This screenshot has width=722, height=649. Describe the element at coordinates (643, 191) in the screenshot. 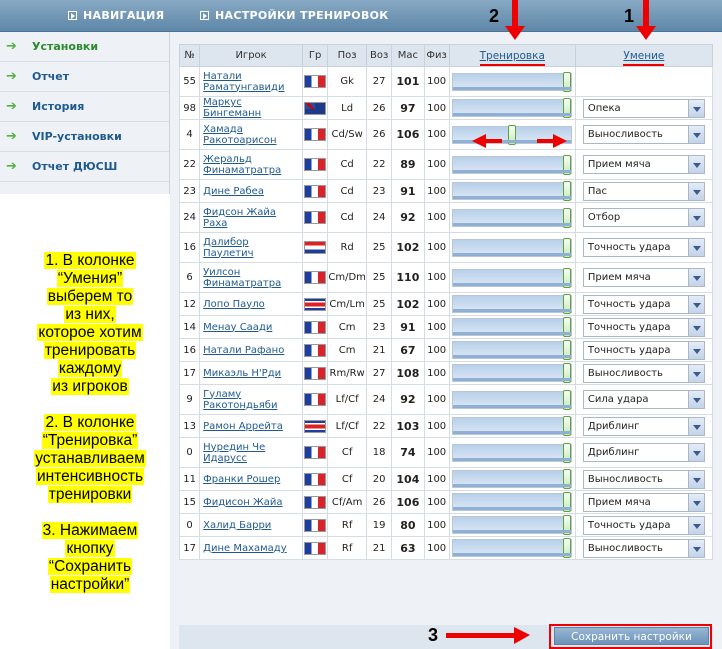

I see `skill-select: Пас` at that location.